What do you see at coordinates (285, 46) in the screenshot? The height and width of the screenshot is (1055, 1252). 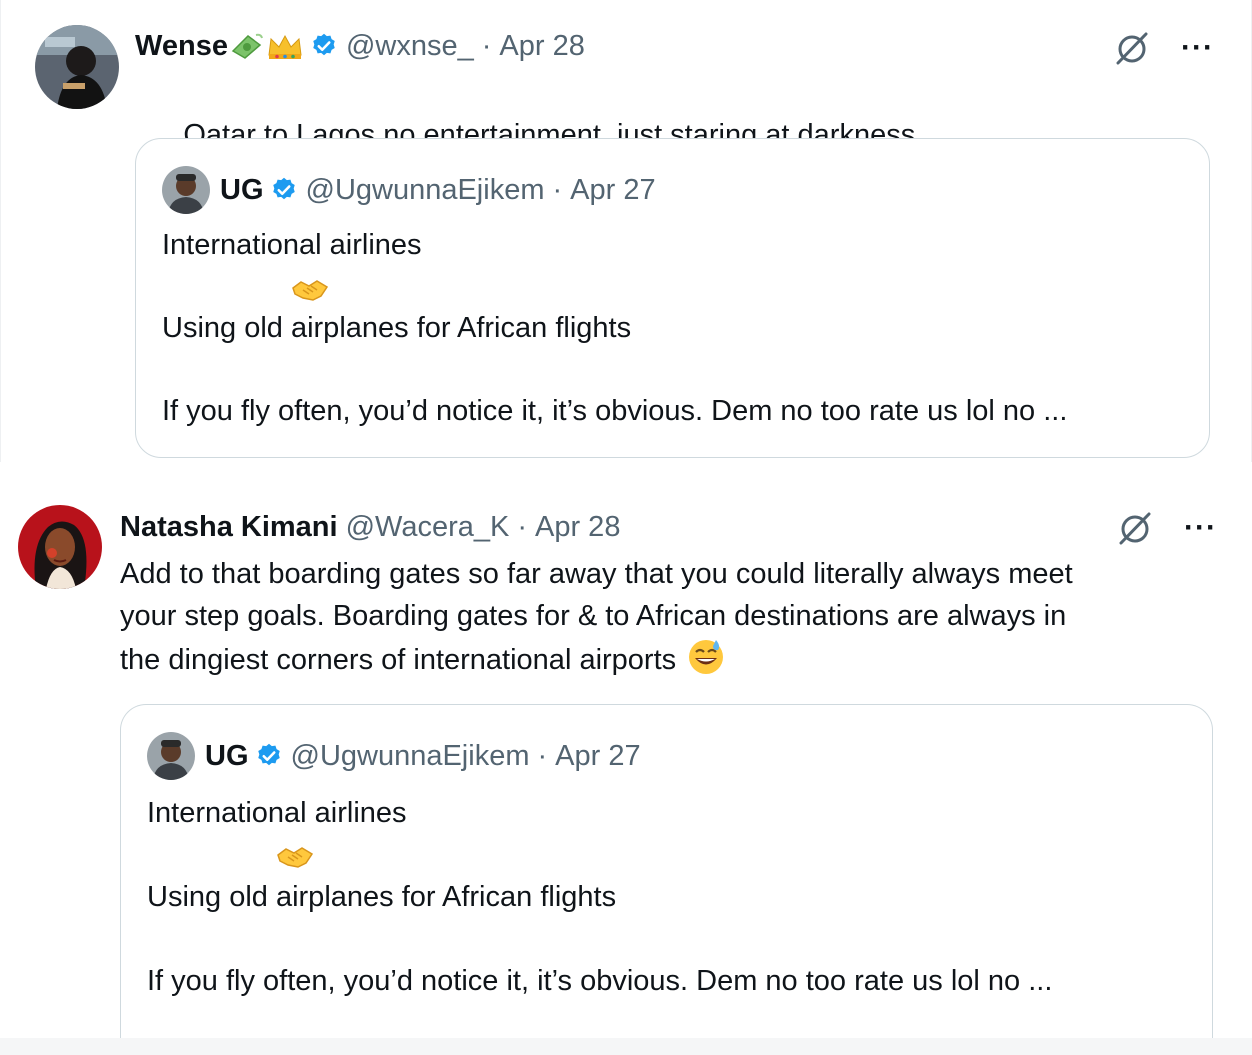 I see `crown-emoji` at bounding box center [285, 46].